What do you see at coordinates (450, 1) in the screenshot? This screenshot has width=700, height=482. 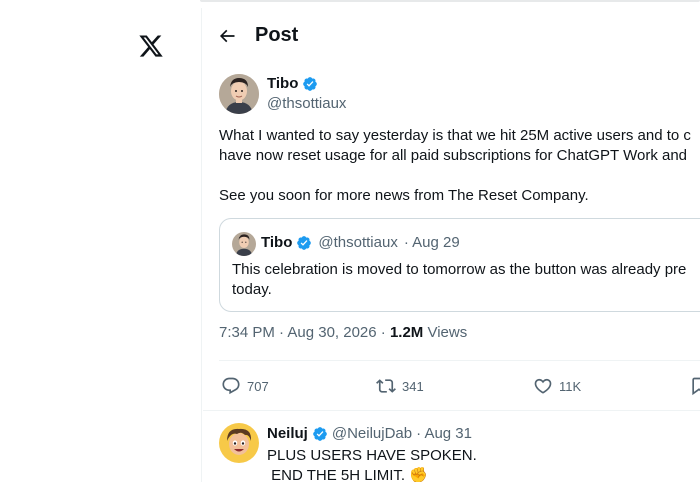 I see `top-bar` at bounding box center [450, 1].